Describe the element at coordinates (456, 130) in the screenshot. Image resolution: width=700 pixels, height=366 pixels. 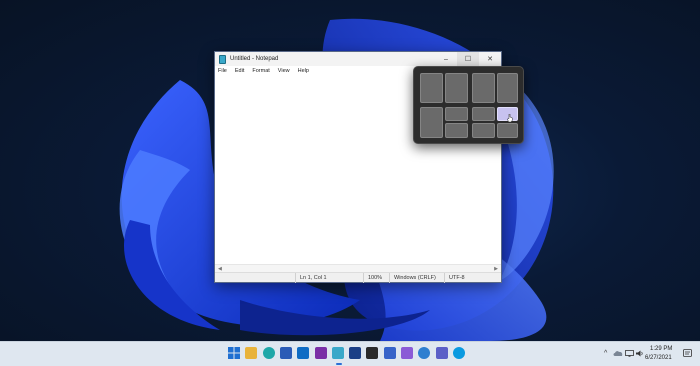
I see `snap-zone-main-bottom-right` at that location.